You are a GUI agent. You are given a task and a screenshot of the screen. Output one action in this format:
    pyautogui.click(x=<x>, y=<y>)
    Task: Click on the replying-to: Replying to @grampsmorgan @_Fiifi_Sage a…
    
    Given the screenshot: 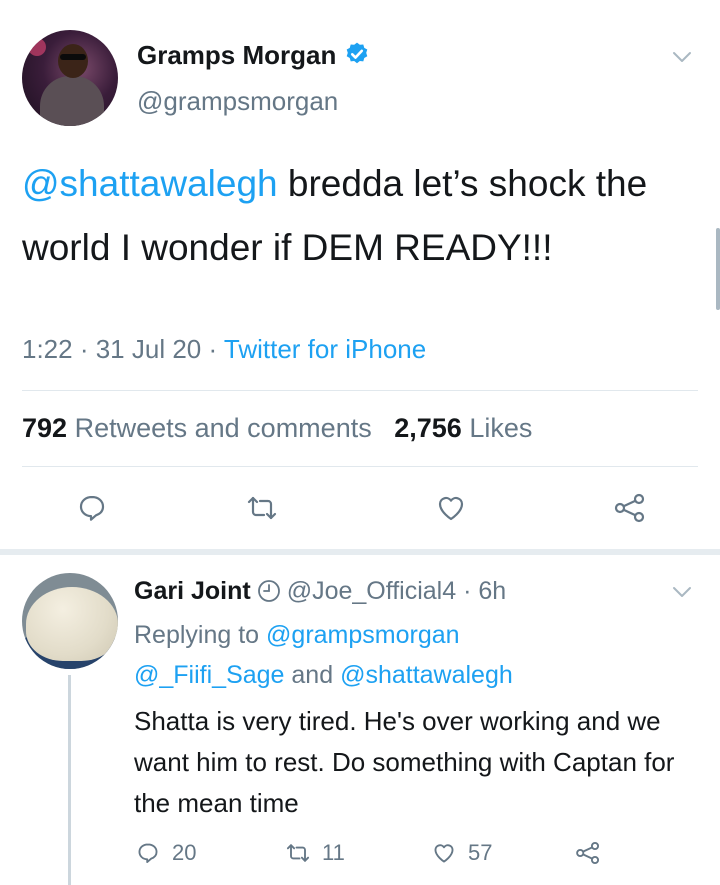 What is the action you would take?
    pyautogui.click(x=323, y=655)
    